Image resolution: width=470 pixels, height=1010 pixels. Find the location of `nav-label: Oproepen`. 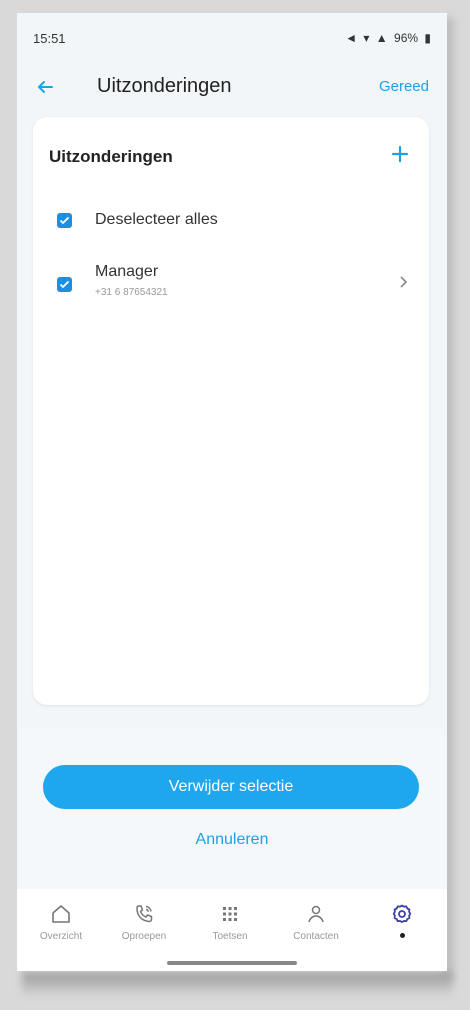

nav-label: Oproepen is located at coordinates (144, 936).